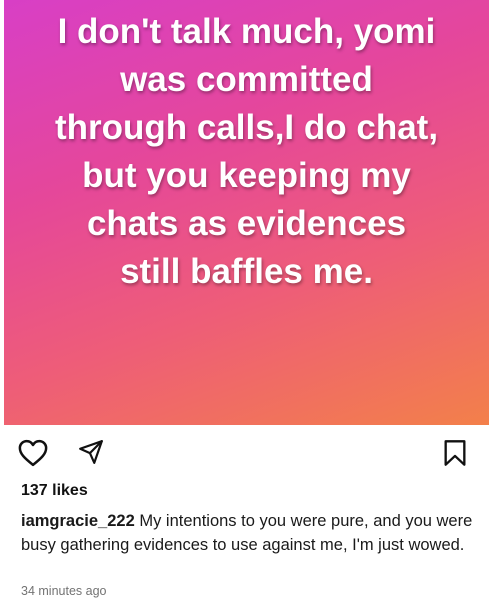 This screenshot has width=491, height=606. What do you see at coordinates (245, 450) in the screenshot?
I see `post-action-bar` at bounding box center [245, 450].